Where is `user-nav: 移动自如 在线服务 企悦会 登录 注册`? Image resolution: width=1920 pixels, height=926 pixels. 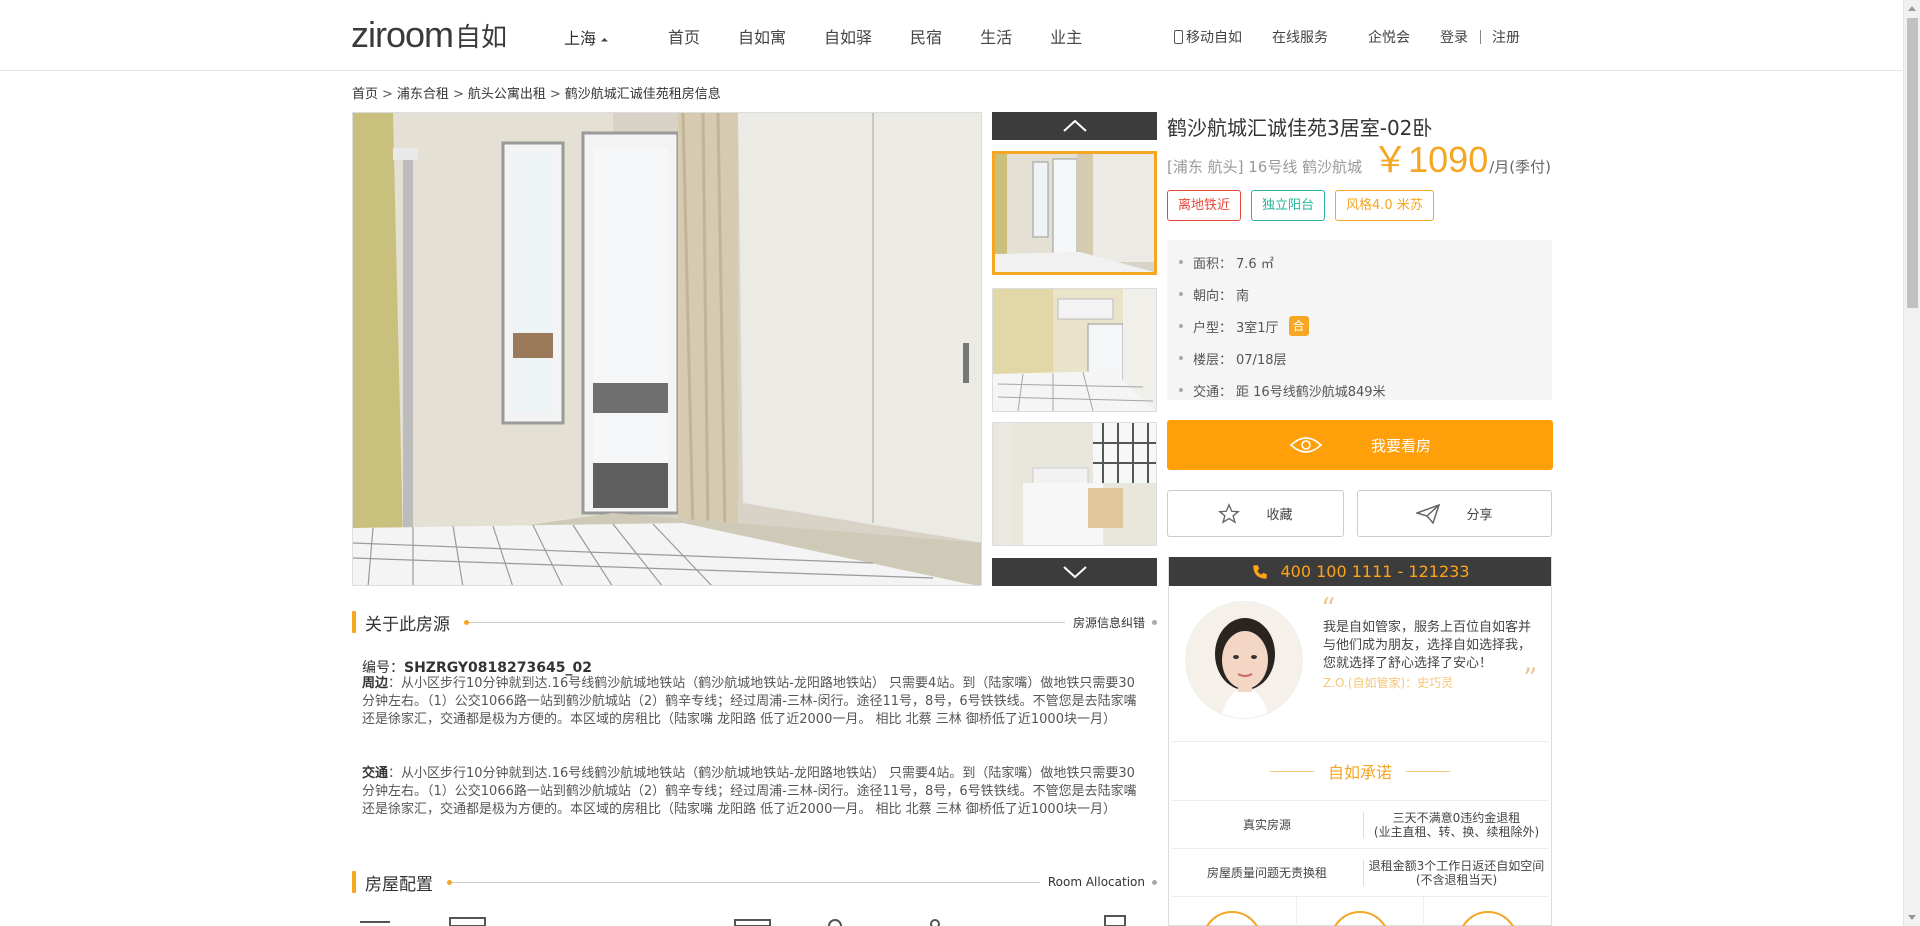
user-nav: 移动自如 在线服务 企悦会 登录 注册 is located at coordinates (1347, 37).